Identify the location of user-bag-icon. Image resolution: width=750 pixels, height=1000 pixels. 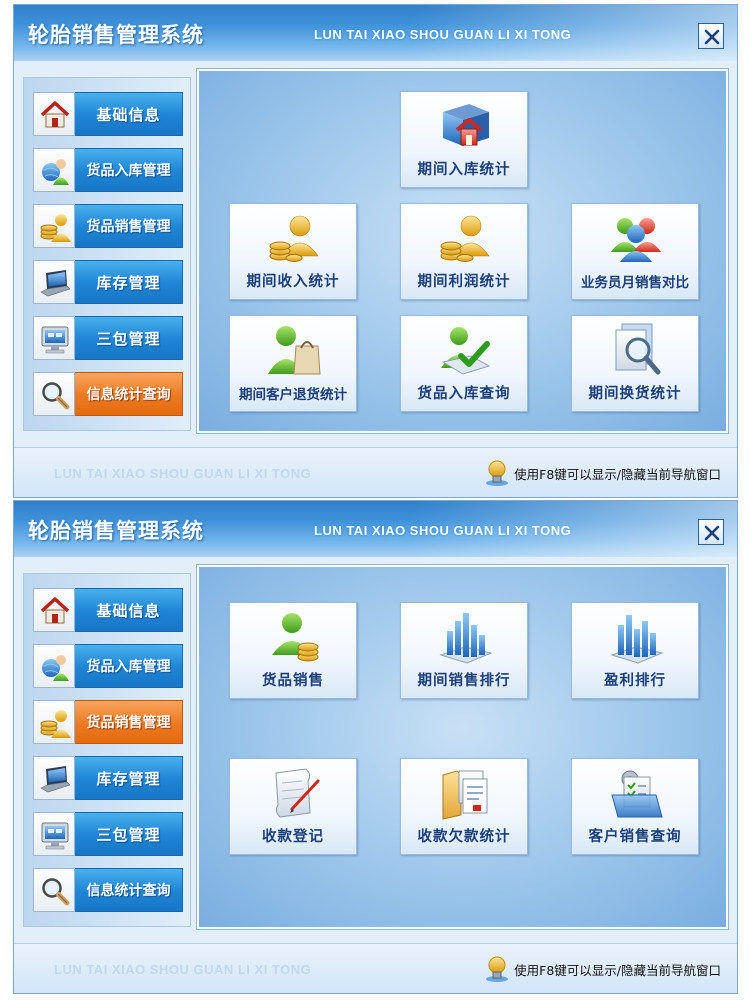
(294, 350).